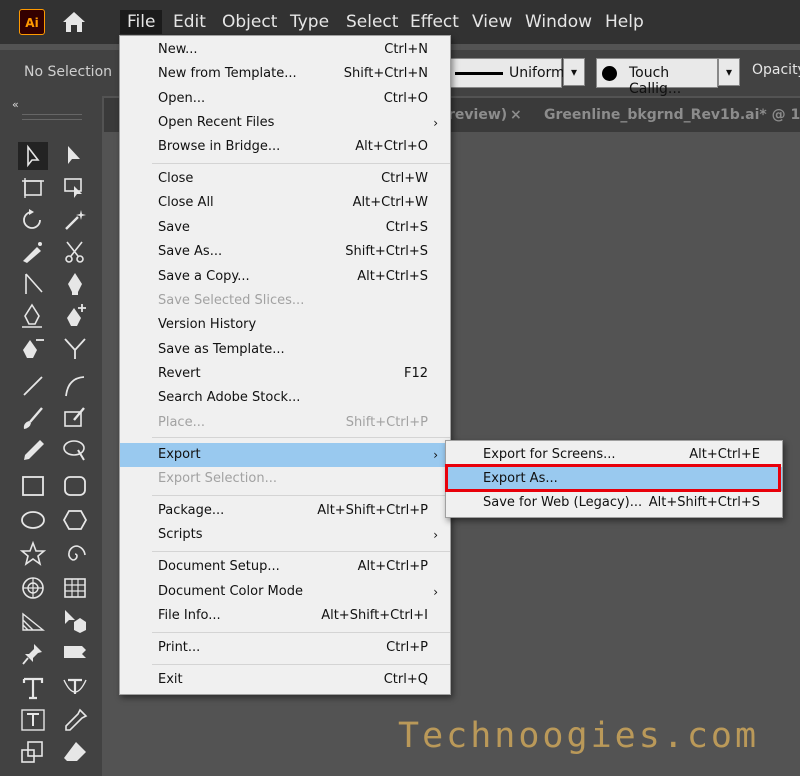 The width and height of the screenshot is (800, 776). What do you see at coordinates (614, 503) in the screenshot?
I see `menu-item-save-for-web: Save for Web (Legacy)... Alt+Shift+Ctrl+S` at bounding box center [614, 503].